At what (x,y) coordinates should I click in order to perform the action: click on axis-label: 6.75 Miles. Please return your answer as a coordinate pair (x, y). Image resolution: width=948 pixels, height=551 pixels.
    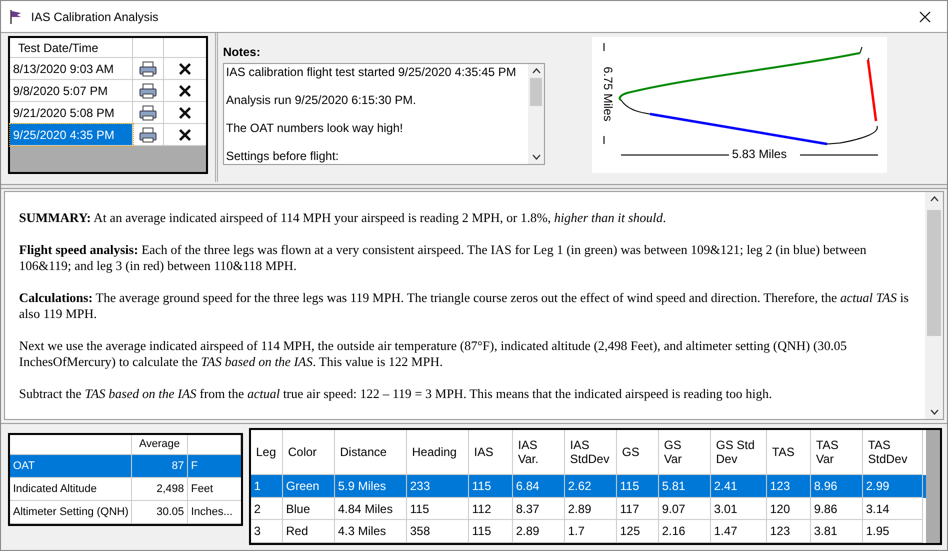
    Looking at the image, I should click on (608, 95).